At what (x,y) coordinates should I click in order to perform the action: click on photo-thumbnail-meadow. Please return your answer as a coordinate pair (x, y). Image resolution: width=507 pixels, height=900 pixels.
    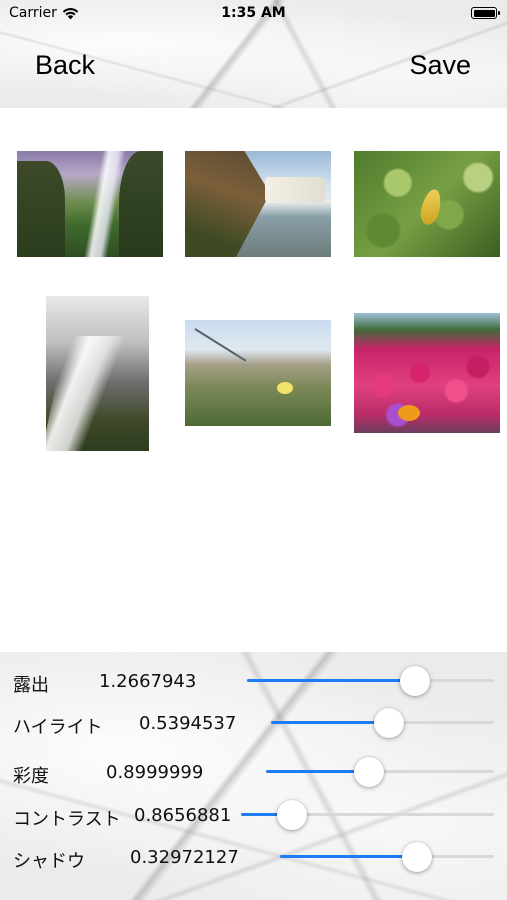
    Looking at the image, I should click on (258, 373).